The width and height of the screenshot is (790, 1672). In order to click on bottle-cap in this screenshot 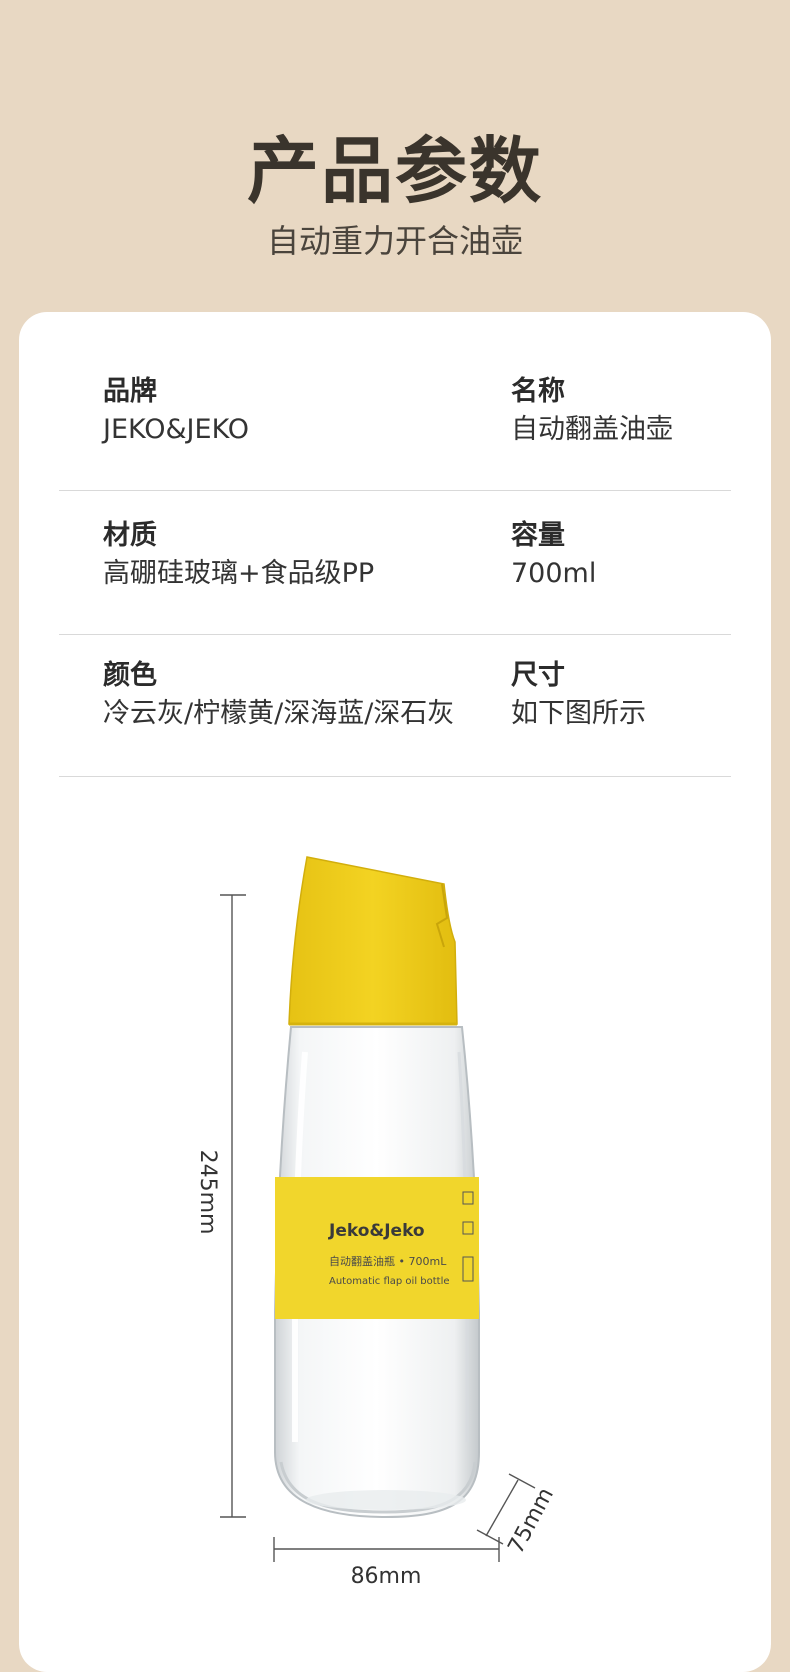, I will do `click(373, 940)`.